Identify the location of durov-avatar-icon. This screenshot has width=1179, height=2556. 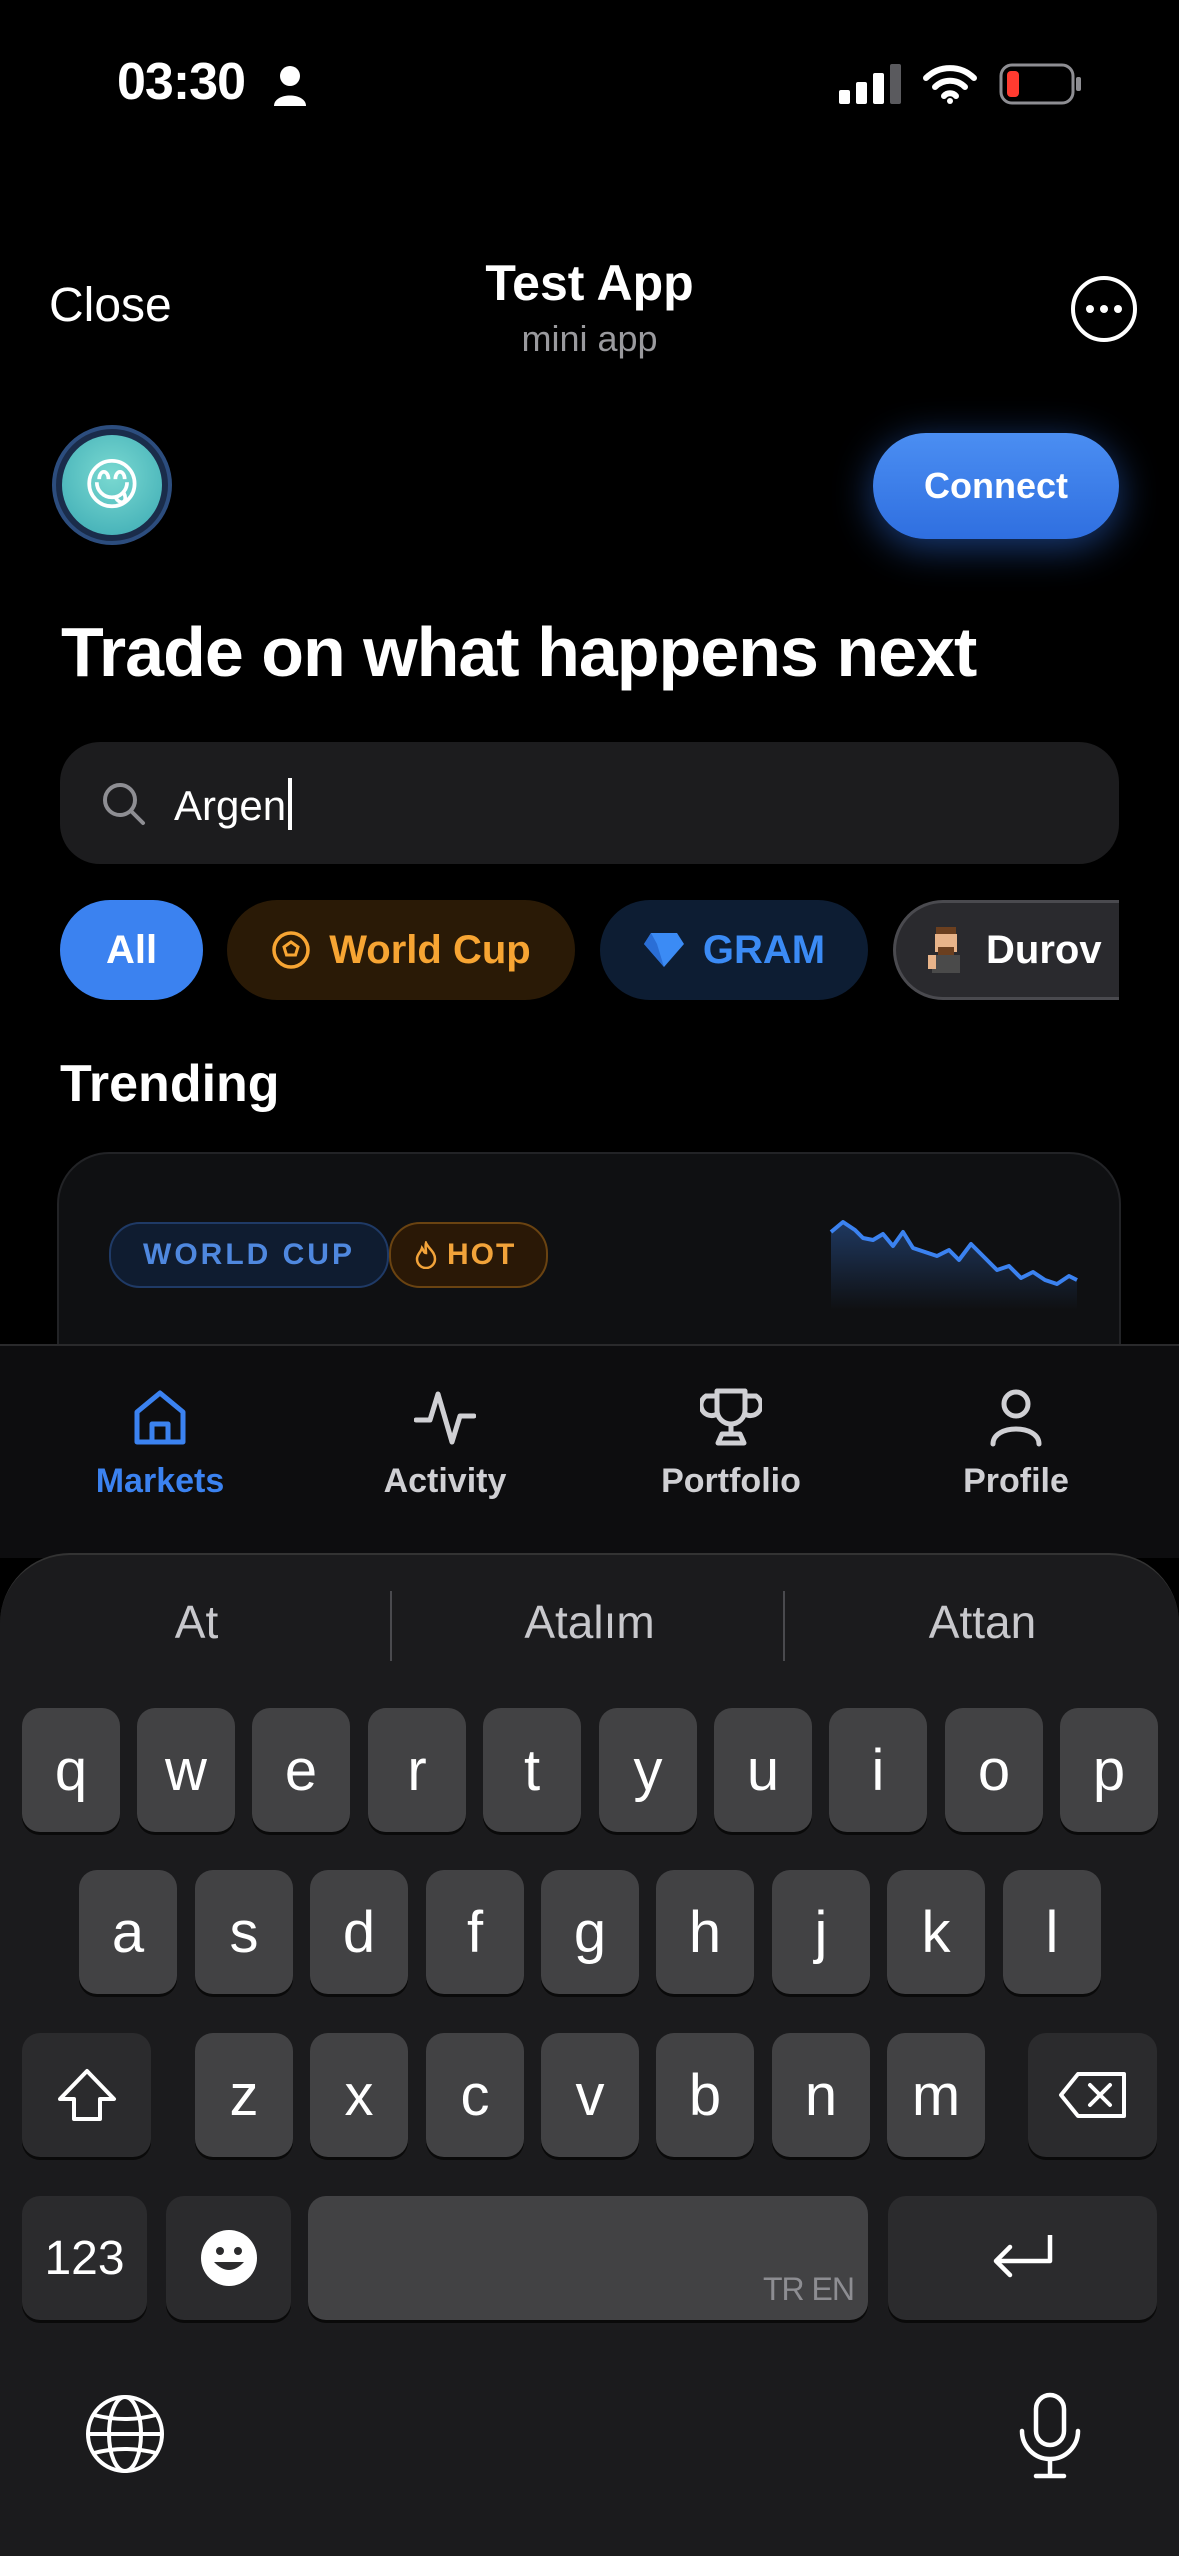
(944, 950).